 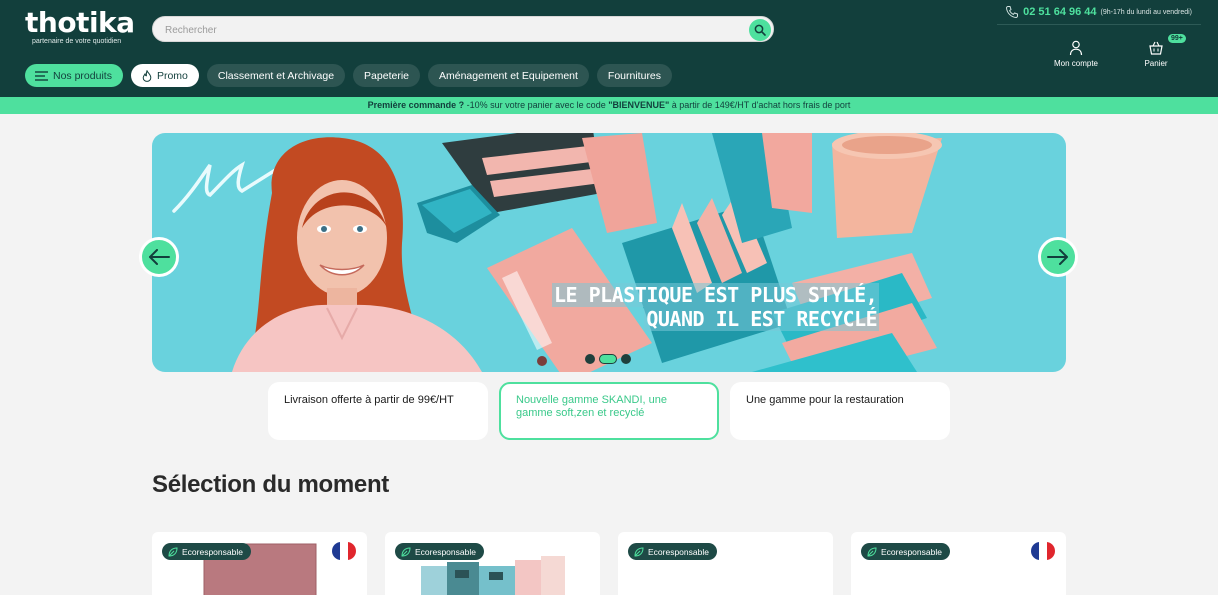 I want to click on hero-line-1: LE PLASTIQUE EST PLUS STYLÉ,, so click(x=716, y=295).